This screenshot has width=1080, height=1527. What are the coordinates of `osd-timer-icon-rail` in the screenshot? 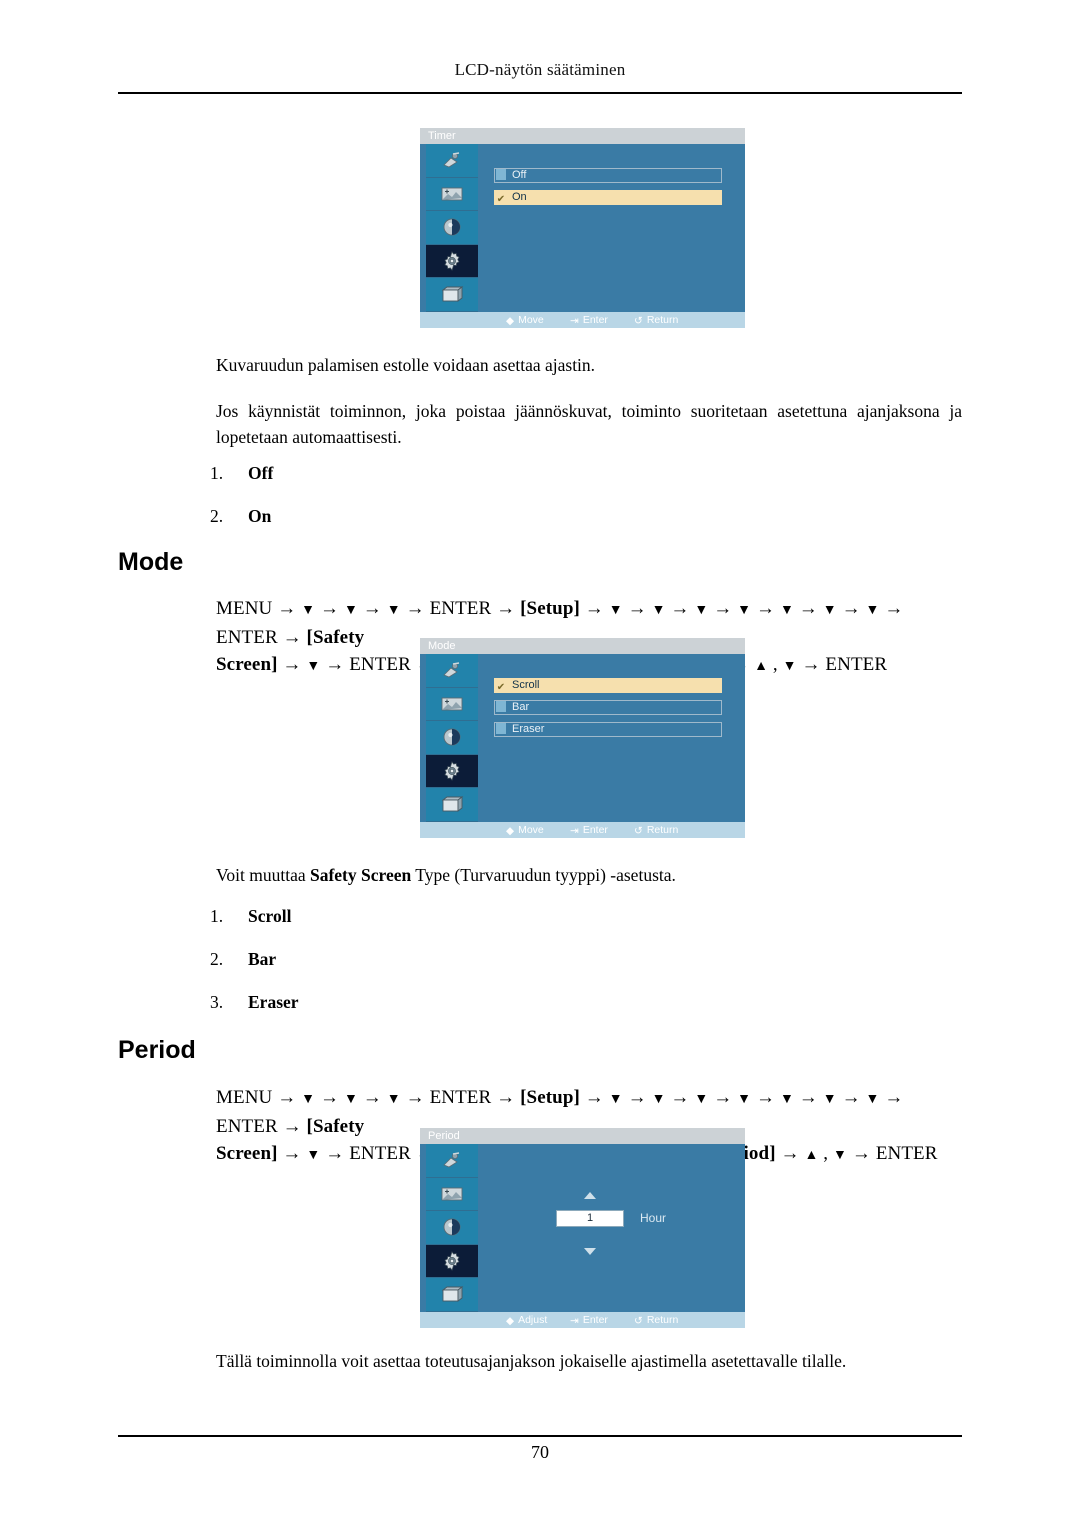 It's located at (452, 228).